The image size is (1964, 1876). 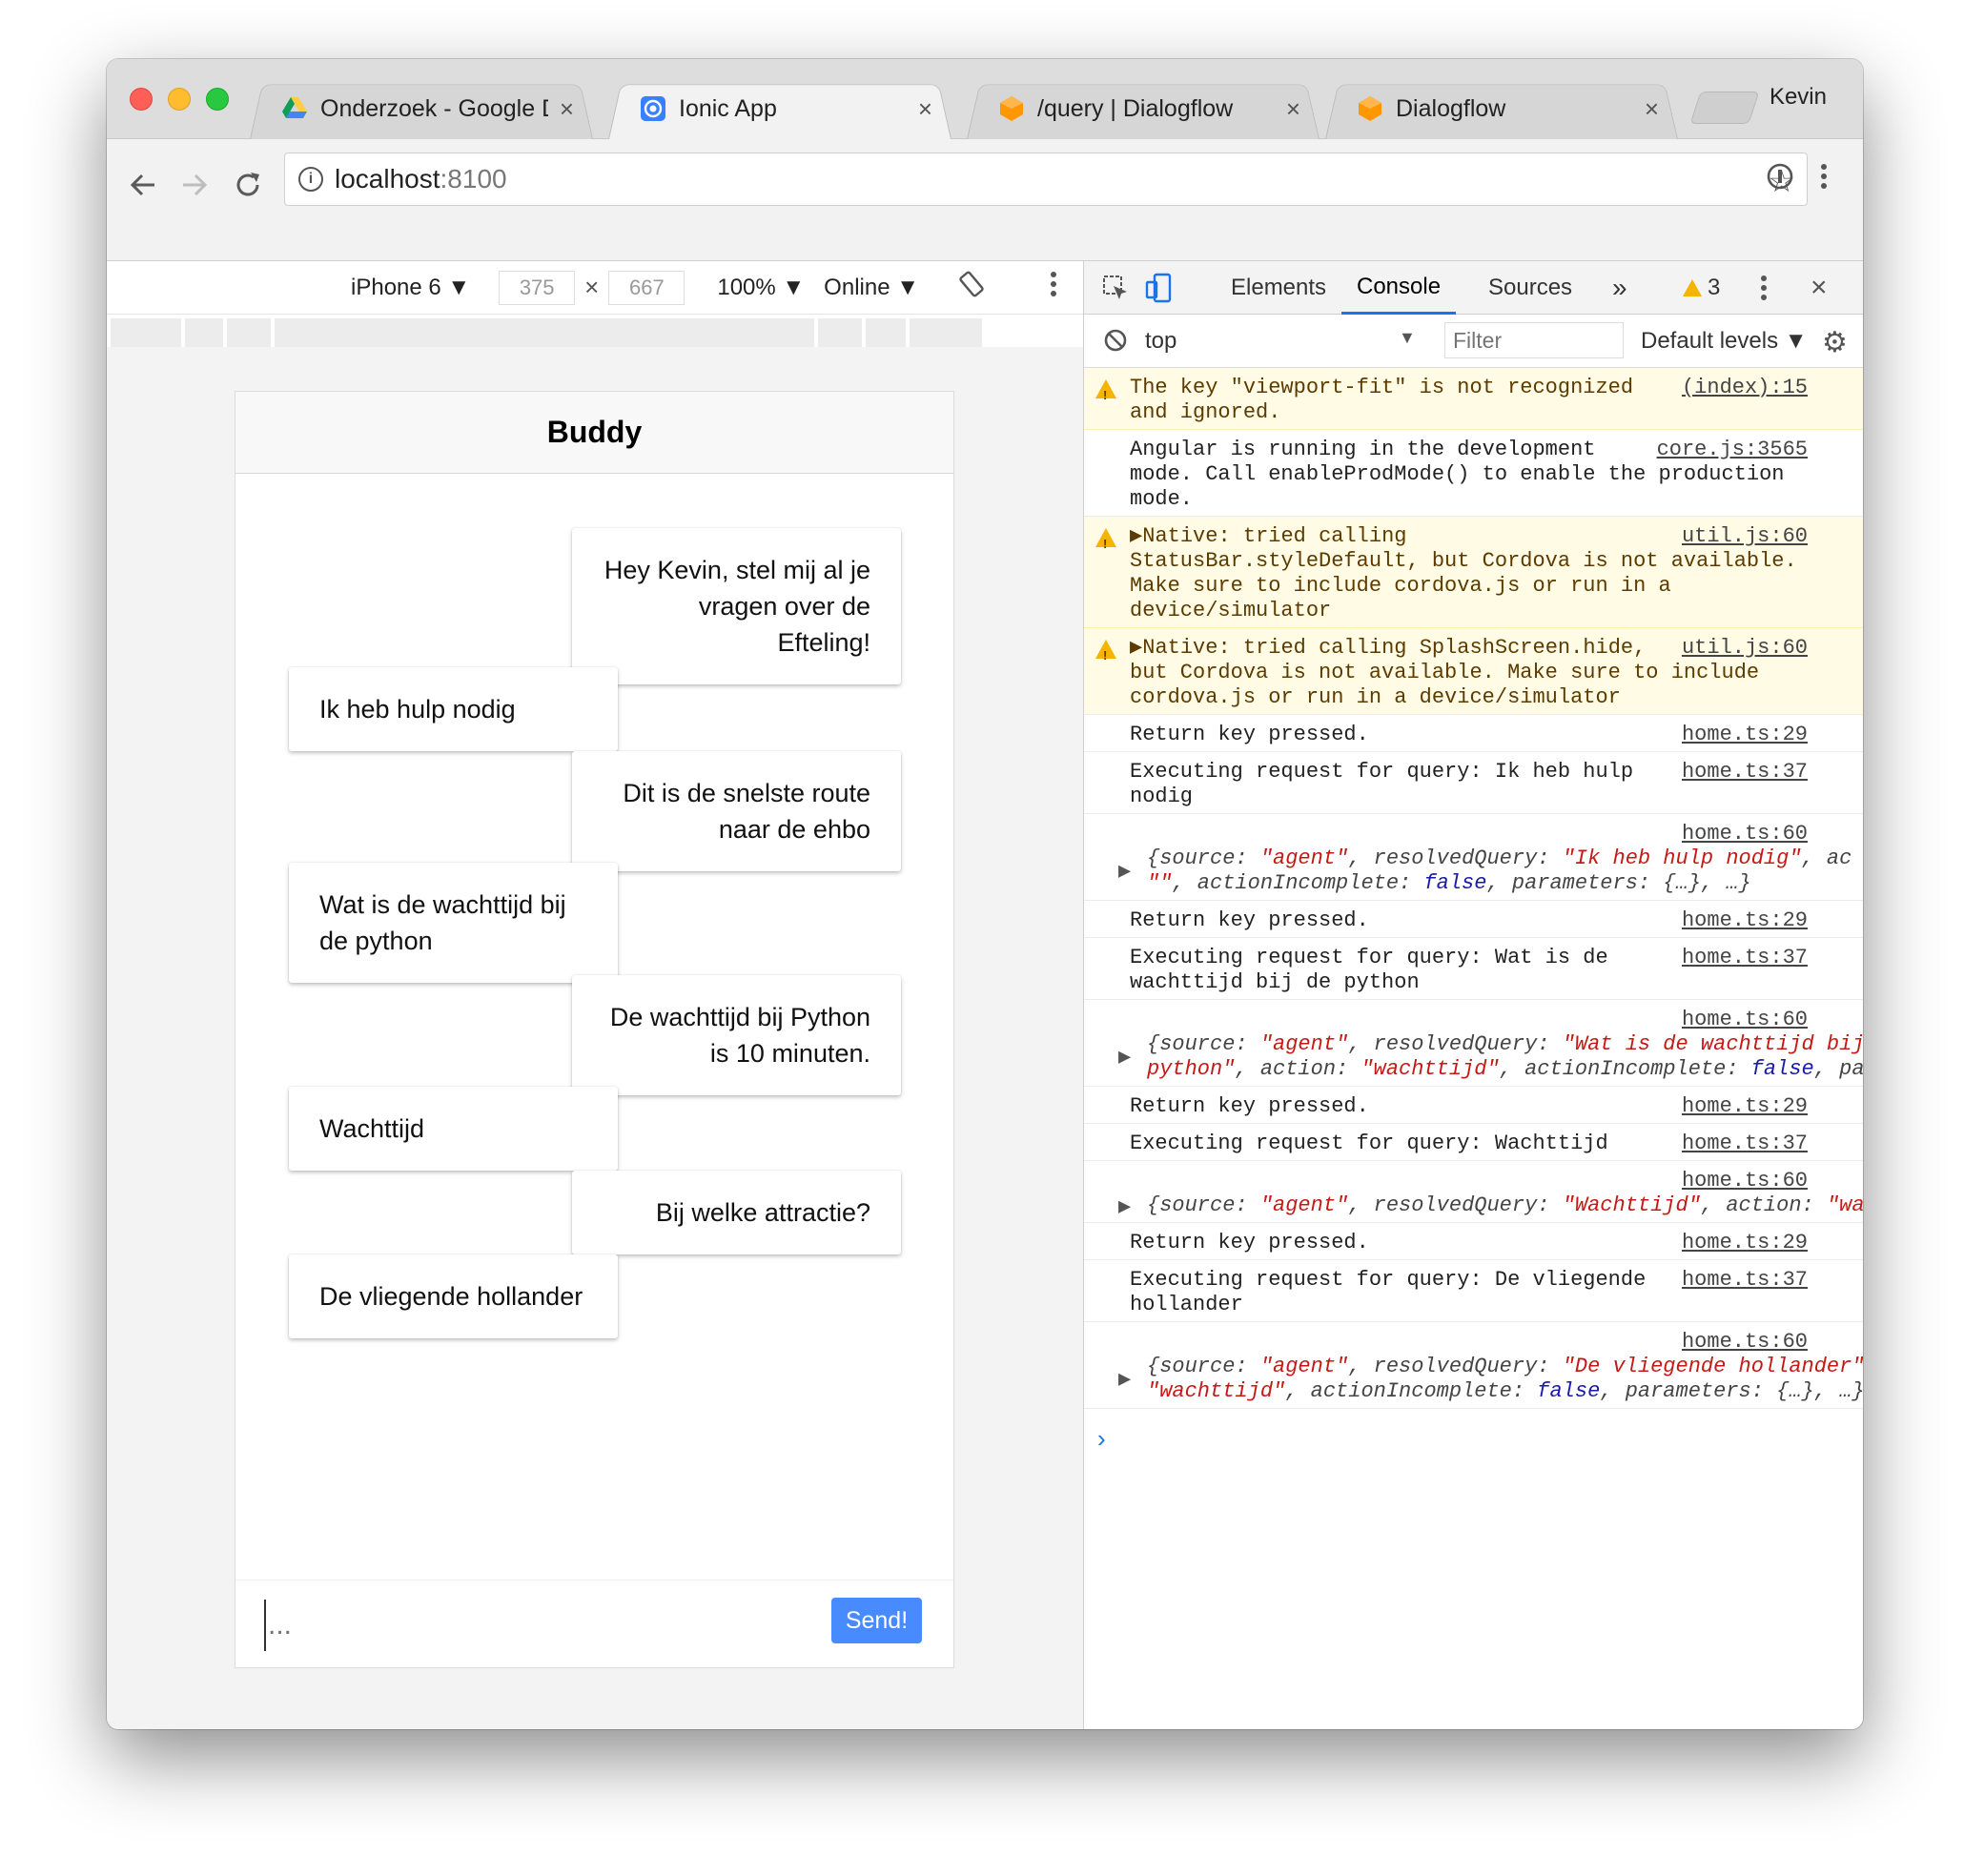 I want to click on device-menu-icon, so click(x=1054, y=287).